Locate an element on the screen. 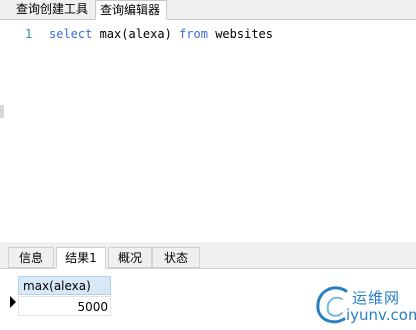 Image resolution: width=416 pixels, height=330 pixels. code-table-name: websites is located at coordinates (240, 34).